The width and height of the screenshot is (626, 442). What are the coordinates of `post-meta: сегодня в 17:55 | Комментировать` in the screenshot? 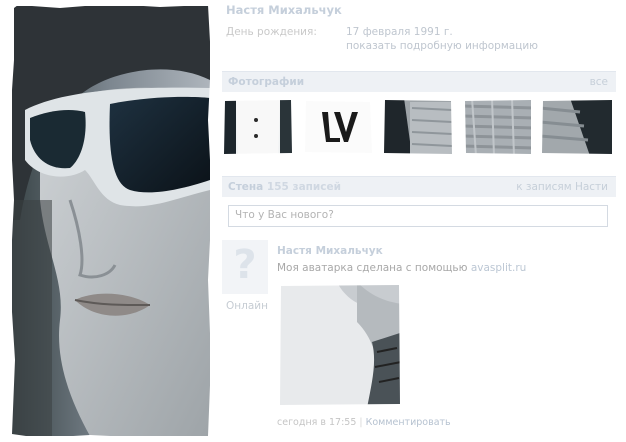 It's located at (364, 422).